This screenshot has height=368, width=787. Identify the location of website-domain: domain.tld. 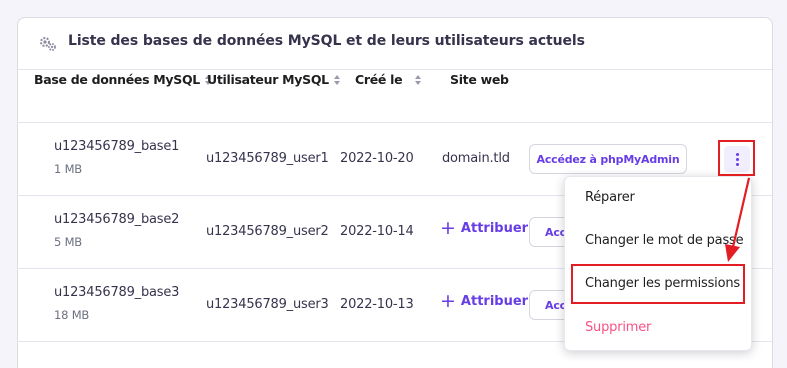
(476, 158).